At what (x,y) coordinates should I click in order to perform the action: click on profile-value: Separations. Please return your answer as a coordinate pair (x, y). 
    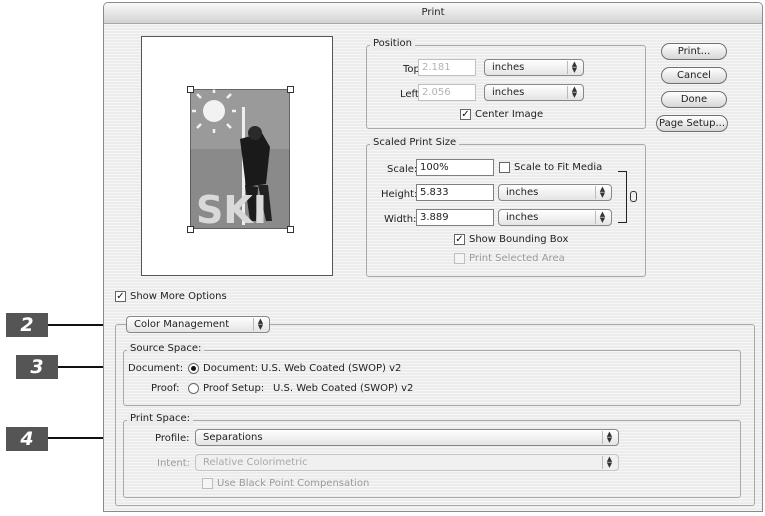
    Looking at the image, I should click on (233, 437).